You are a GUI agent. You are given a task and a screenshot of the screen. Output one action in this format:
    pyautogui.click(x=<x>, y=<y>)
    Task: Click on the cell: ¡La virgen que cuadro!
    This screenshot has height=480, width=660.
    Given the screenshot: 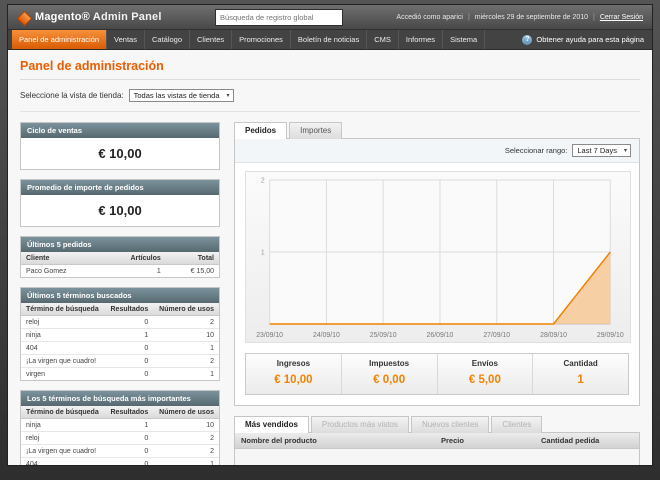 What is the action you would take?
    pyautogui.click(x=63, y=361)
    